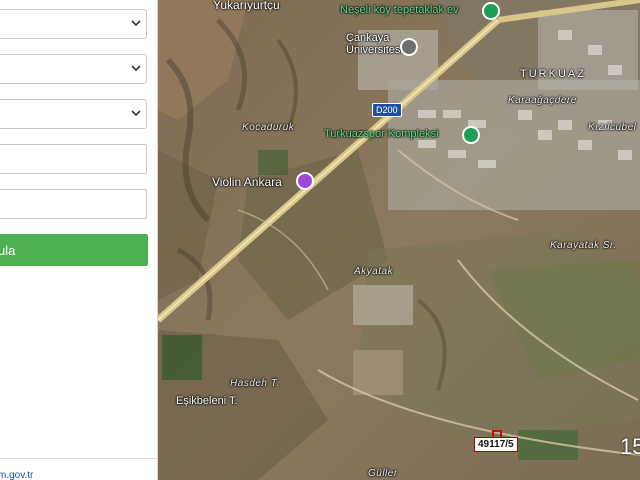 The height and width of the screenshot is (480, 640). What do you see at coordinates (496, 444) in the screenshot?
I see `parcel-number-label: 49117/5` at bounding box center [496, 444].